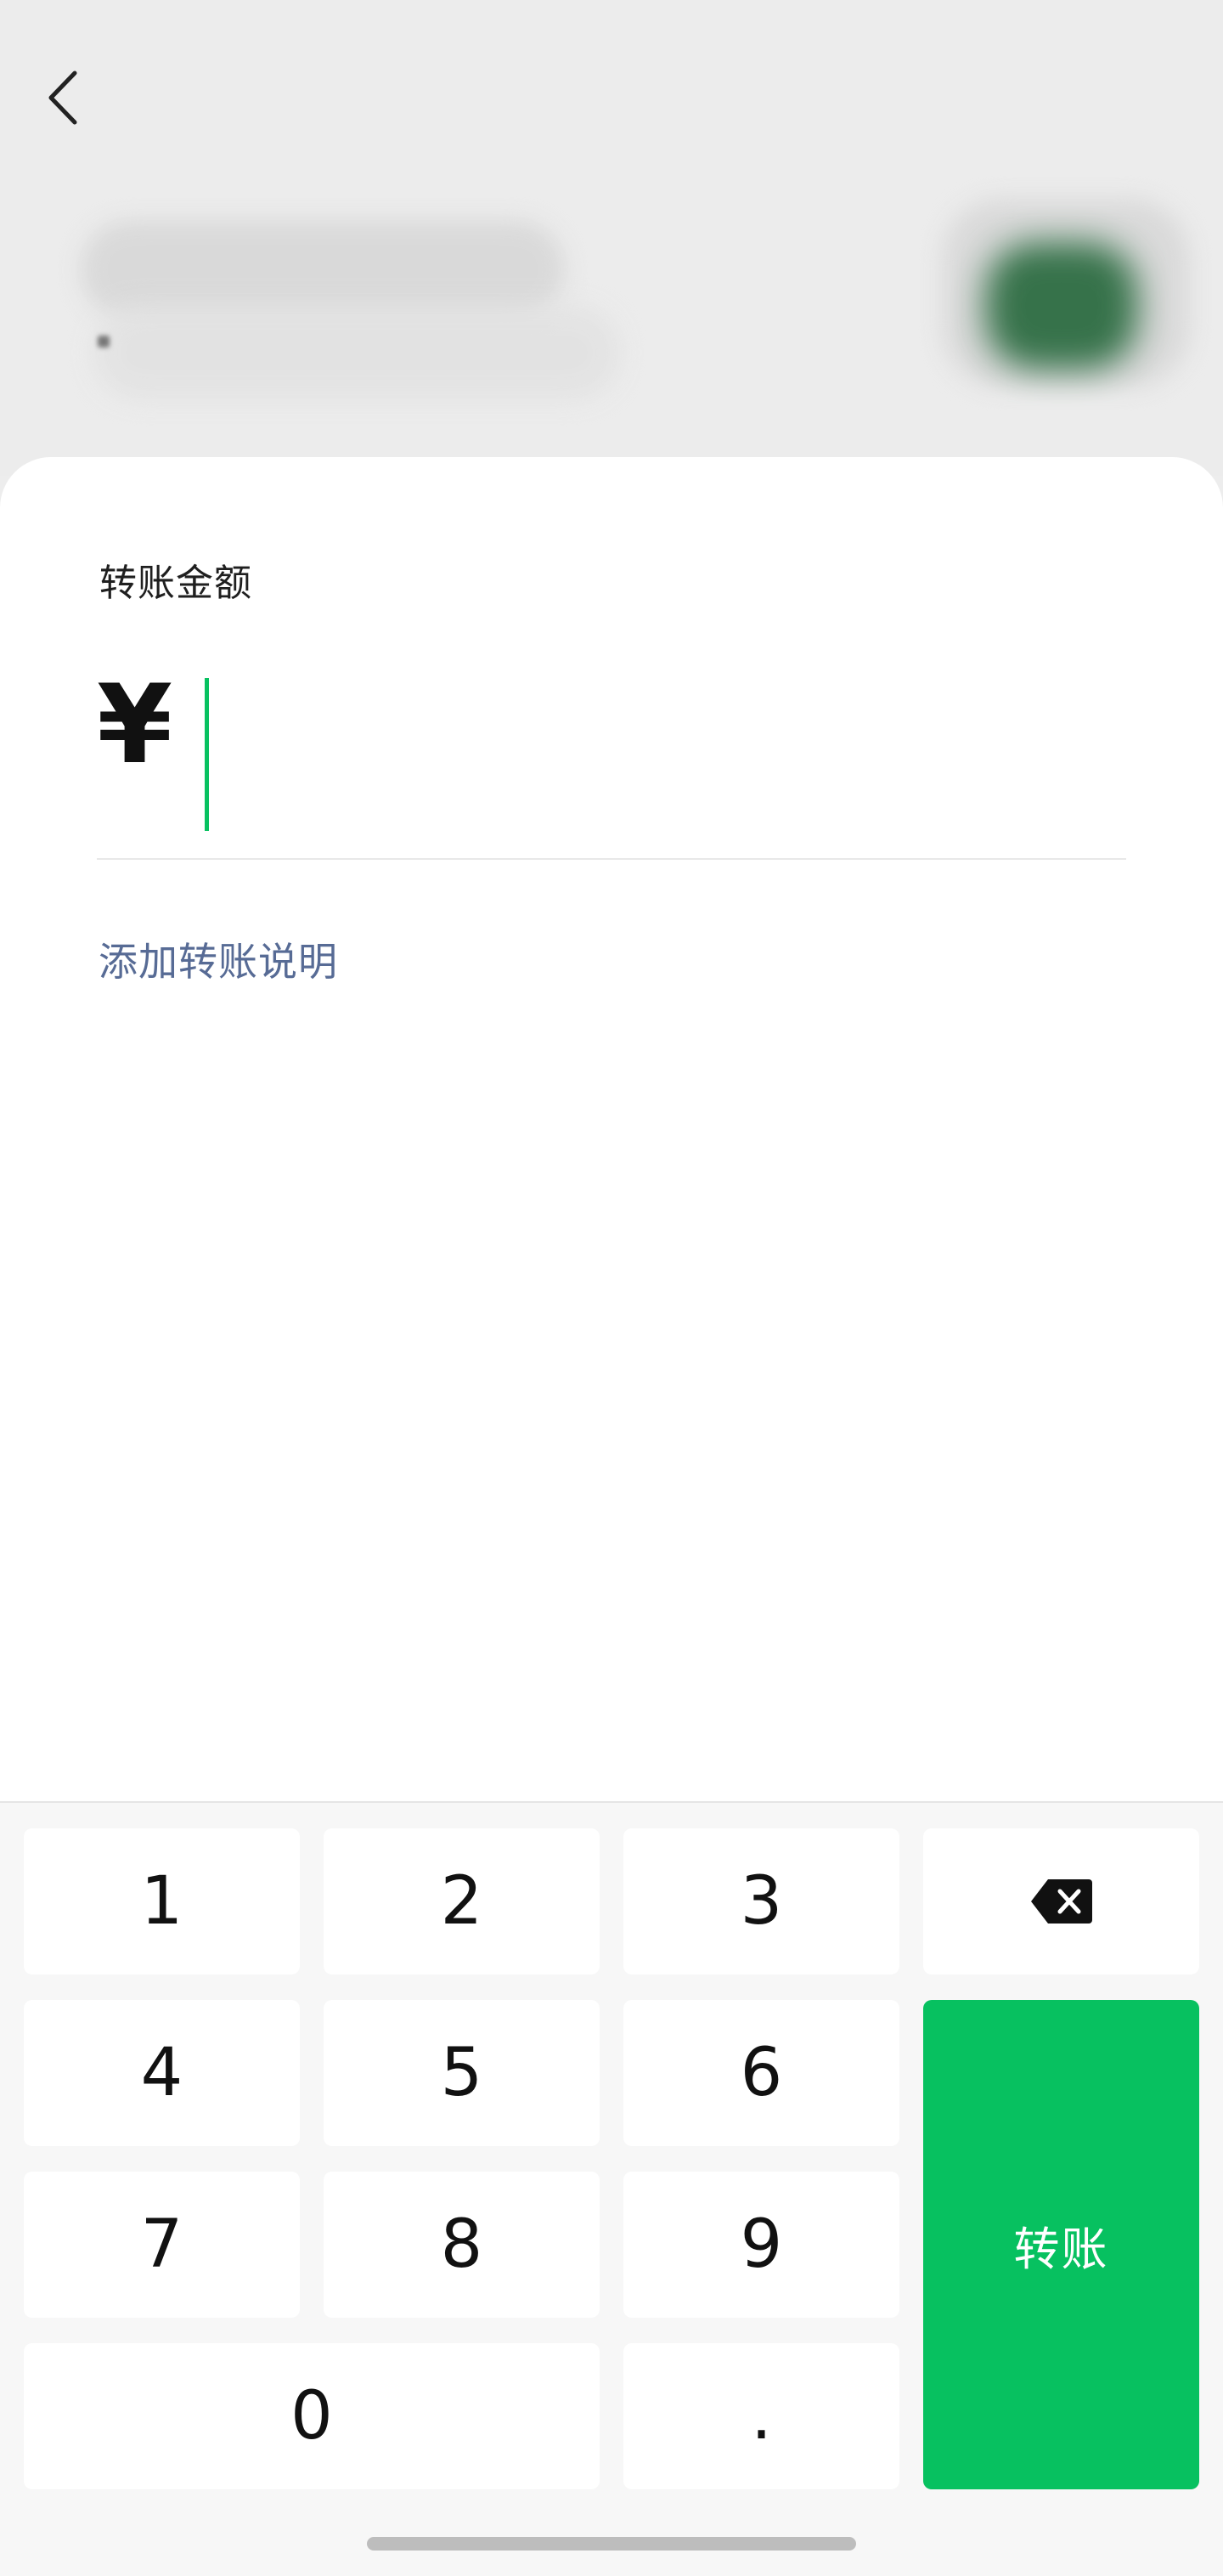 The width and height of the screenshot is (1223, 2576). I want to click on key-6: 6, so click(761, 2073).